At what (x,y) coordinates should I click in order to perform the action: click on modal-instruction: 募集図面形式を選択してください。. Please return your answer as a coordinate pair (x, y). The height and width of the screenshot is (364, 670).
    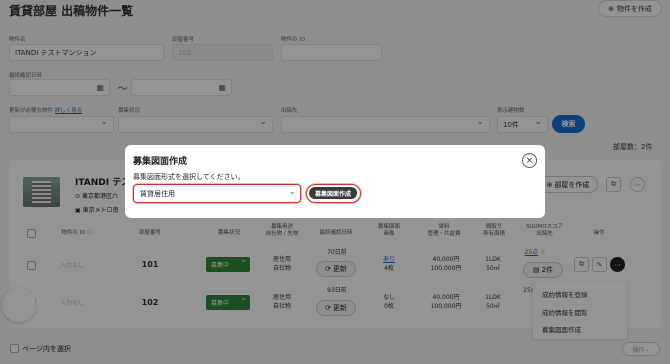
    Looking at the image, I should click on (189, 177).